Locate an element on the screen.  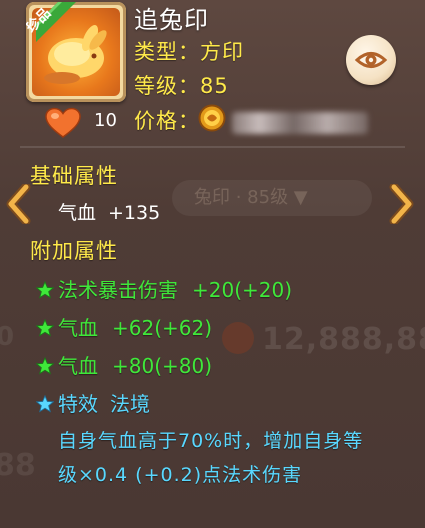
extra-attrs-title: 附加属性 is located at coordinates (74, 251).